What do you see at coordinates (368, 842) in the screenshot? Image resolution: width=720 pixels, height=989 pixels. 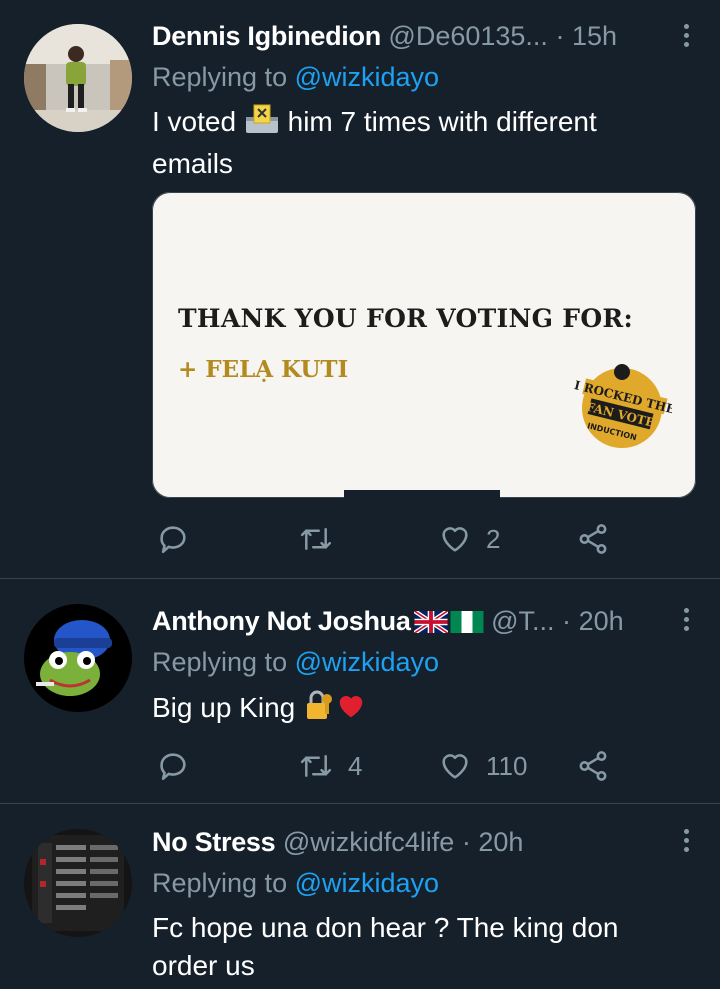 I see `username: @wizkidfc4life` at bounding box center [368, 842].